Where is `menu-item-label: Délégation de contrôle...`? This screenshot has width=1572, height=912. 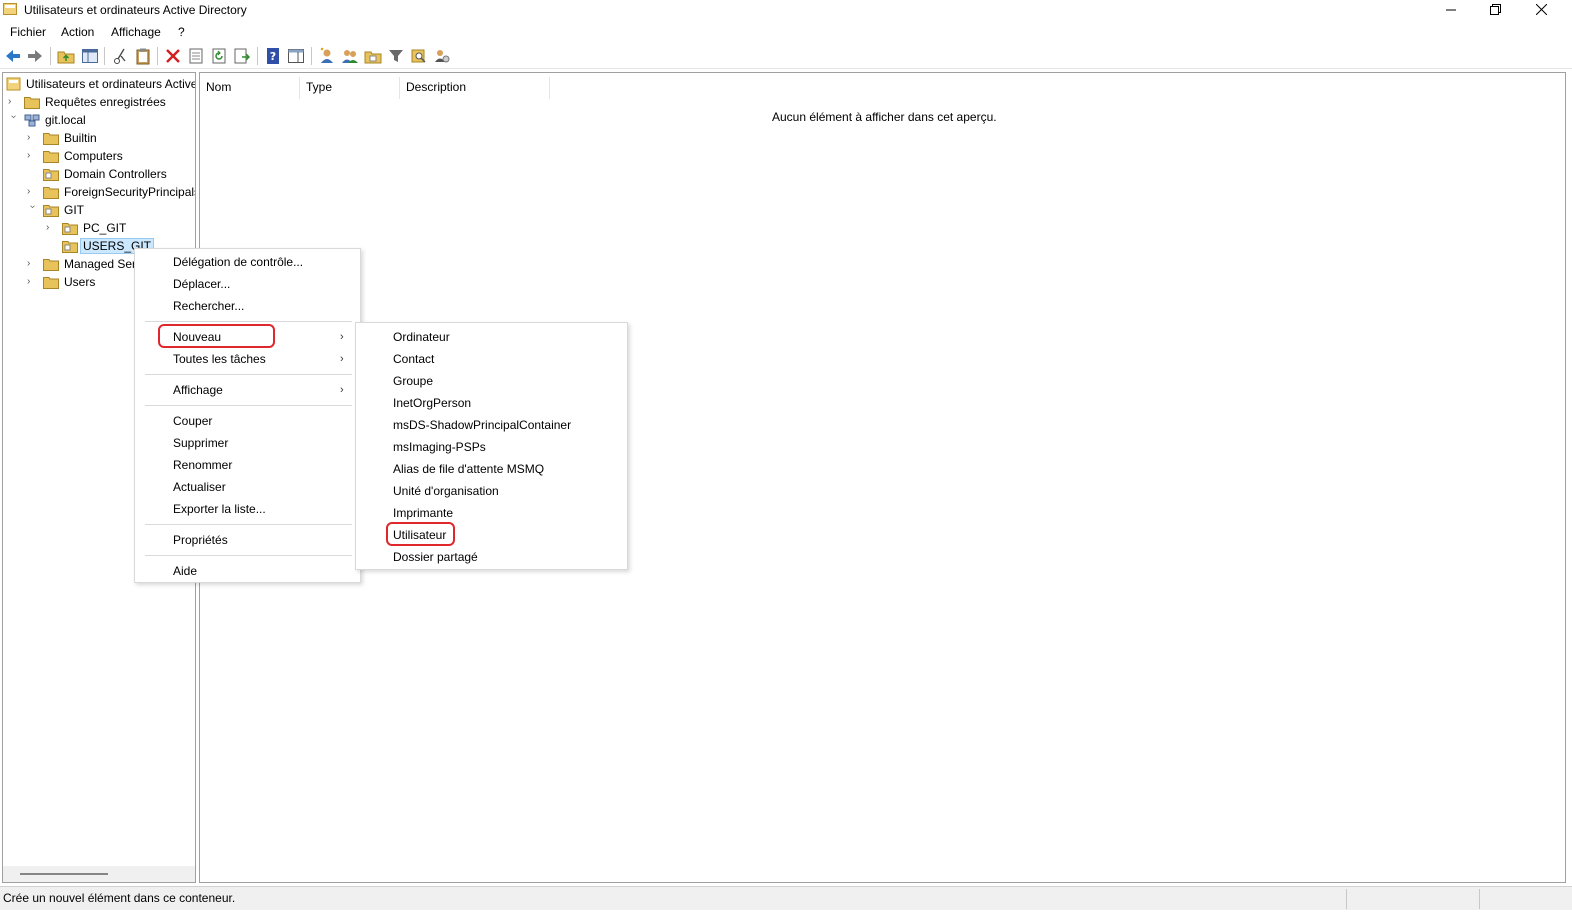 menu-item-label: Délégation de contrôle... is located at coordinates (238, 262).